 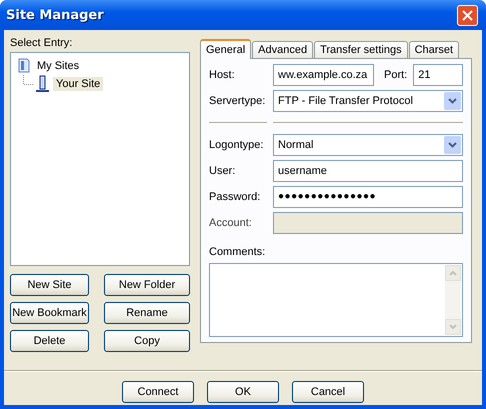 What do you see at coordinates (49, 341) in the screenshot?
I see `entry-button: Delete` at bounding box center [49, 341].